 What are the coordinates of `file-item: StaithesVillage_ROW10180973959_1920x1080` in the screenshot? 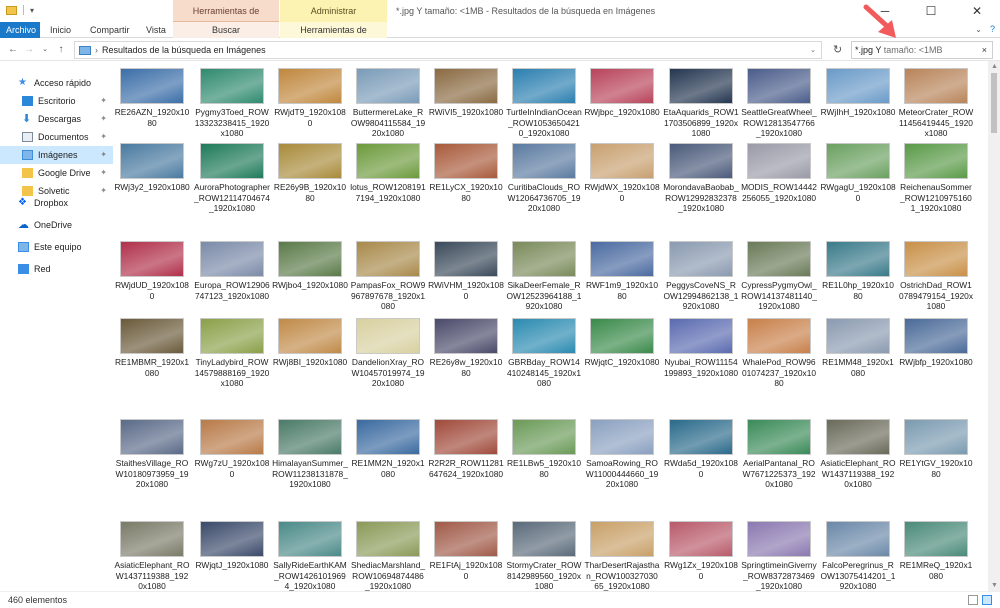 It's located at (152, 454).